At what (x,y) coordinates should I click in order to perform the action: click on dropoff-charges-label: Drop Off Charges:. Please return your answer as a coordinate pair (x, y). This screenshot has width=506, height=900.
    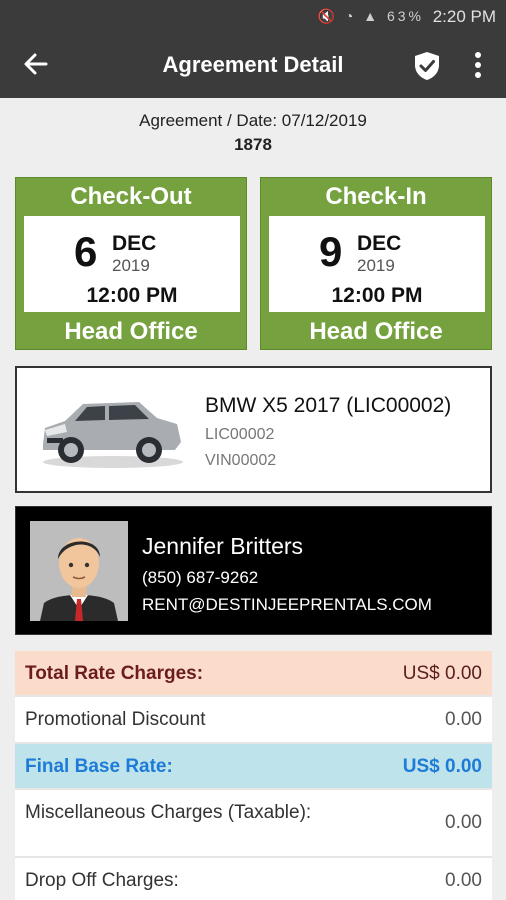
    Looking at the image, I should click on (102, 880).